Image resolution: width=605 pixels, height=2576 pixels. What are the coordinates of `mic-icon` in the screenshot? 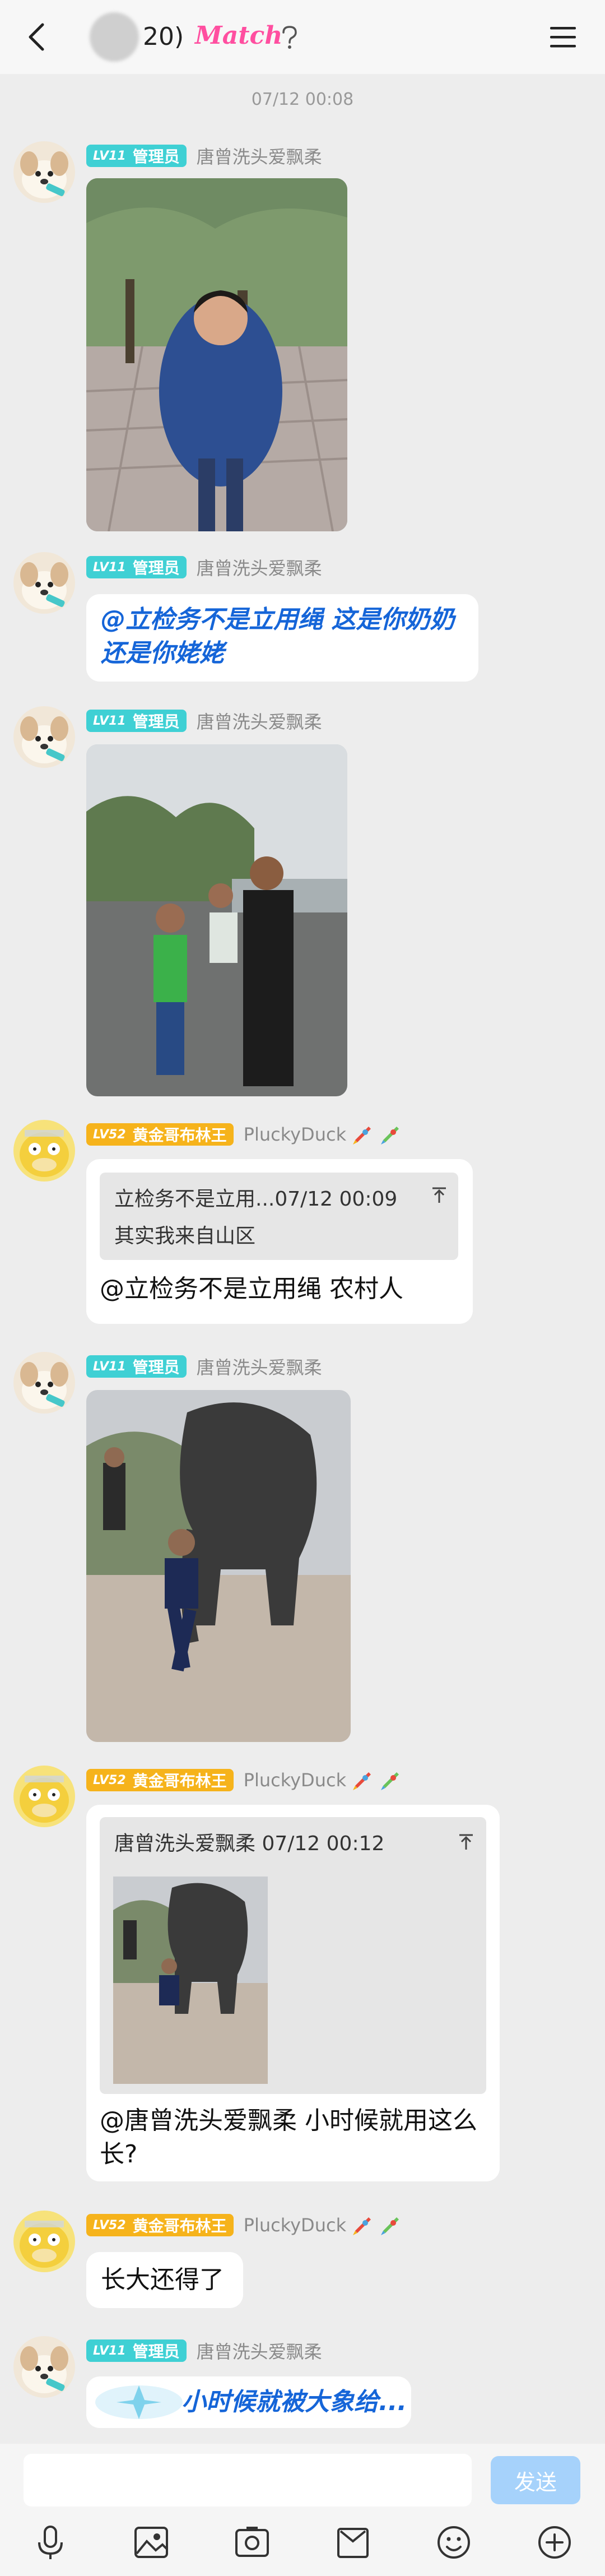 It's located at (50, 2542).